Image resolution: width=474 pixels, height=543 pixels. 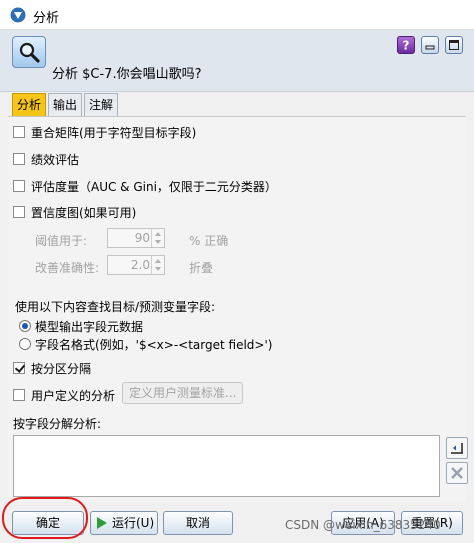 What do you see at coordinates (133, 523) in the screenshot?
I see `run-label: 运行(U)` at bounding box center [133, 523].